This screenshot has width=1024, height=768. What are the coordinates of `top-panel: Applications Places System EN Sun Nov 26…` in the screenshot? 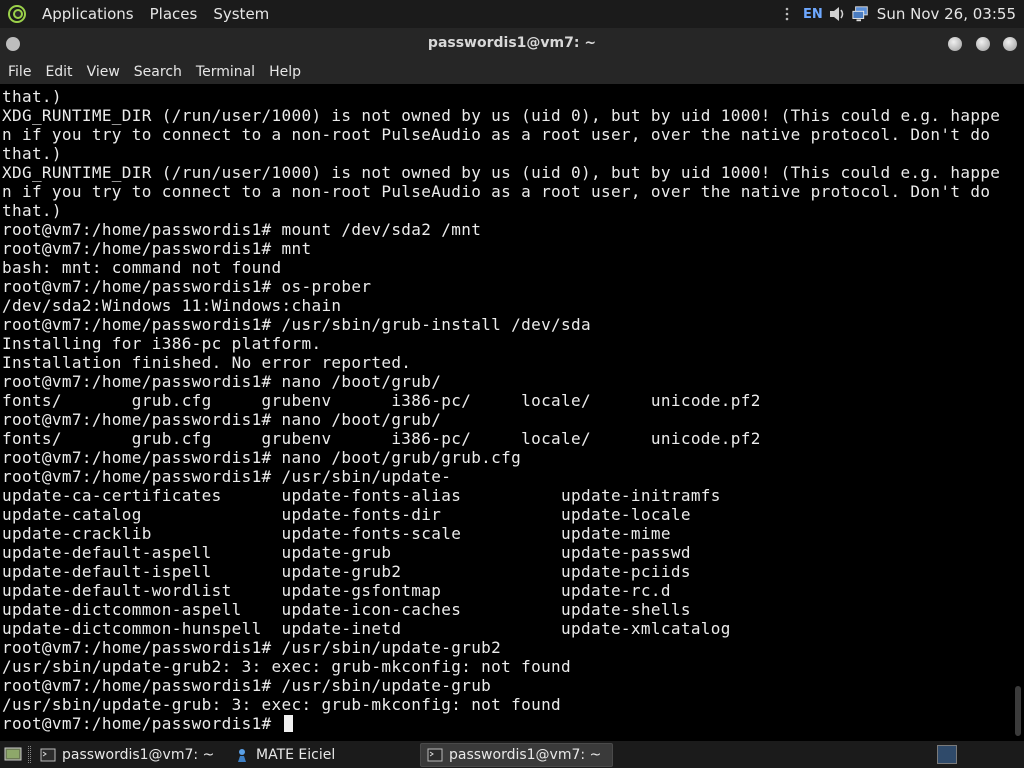 It's located at (512, 14).